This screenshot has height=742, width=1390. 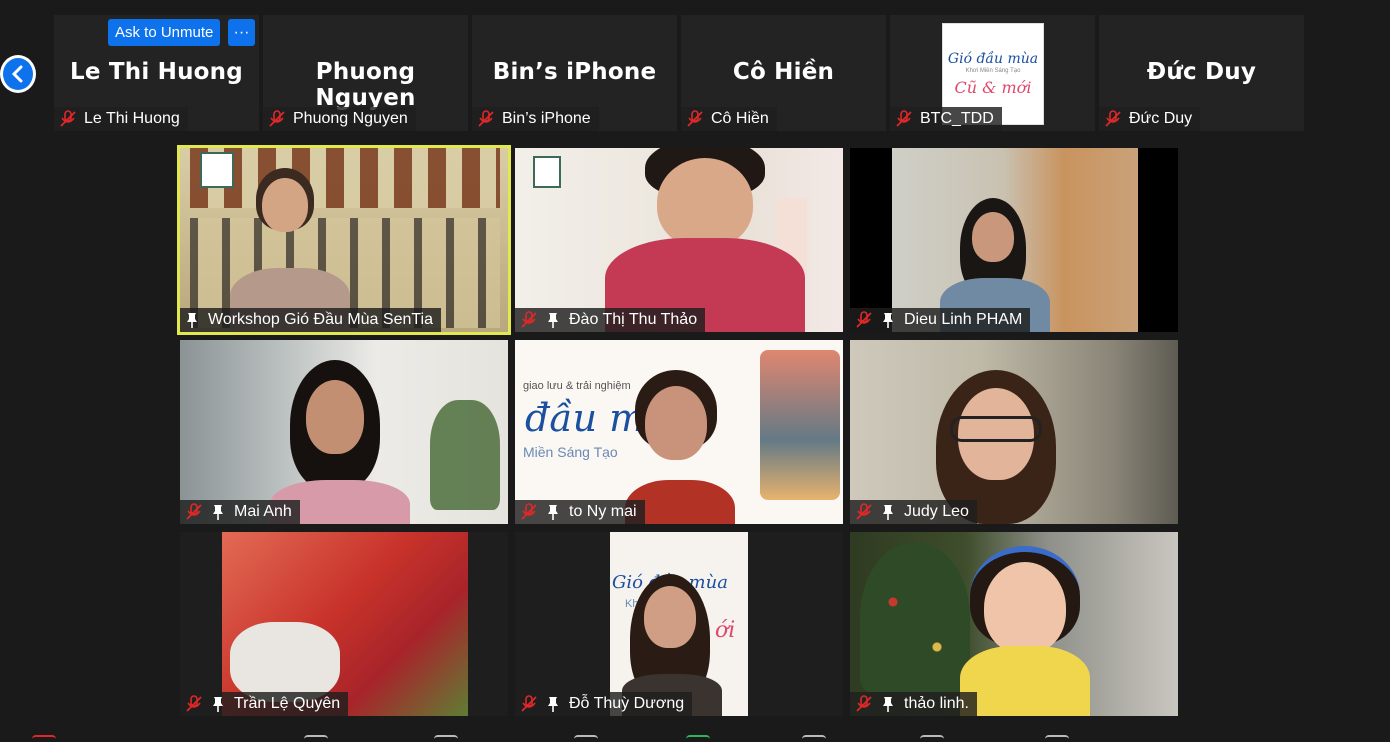 I want to click on video-tile-dao-thi-thu-thao: Đào Thị Thu Thảo, so click(x=679, y=240).